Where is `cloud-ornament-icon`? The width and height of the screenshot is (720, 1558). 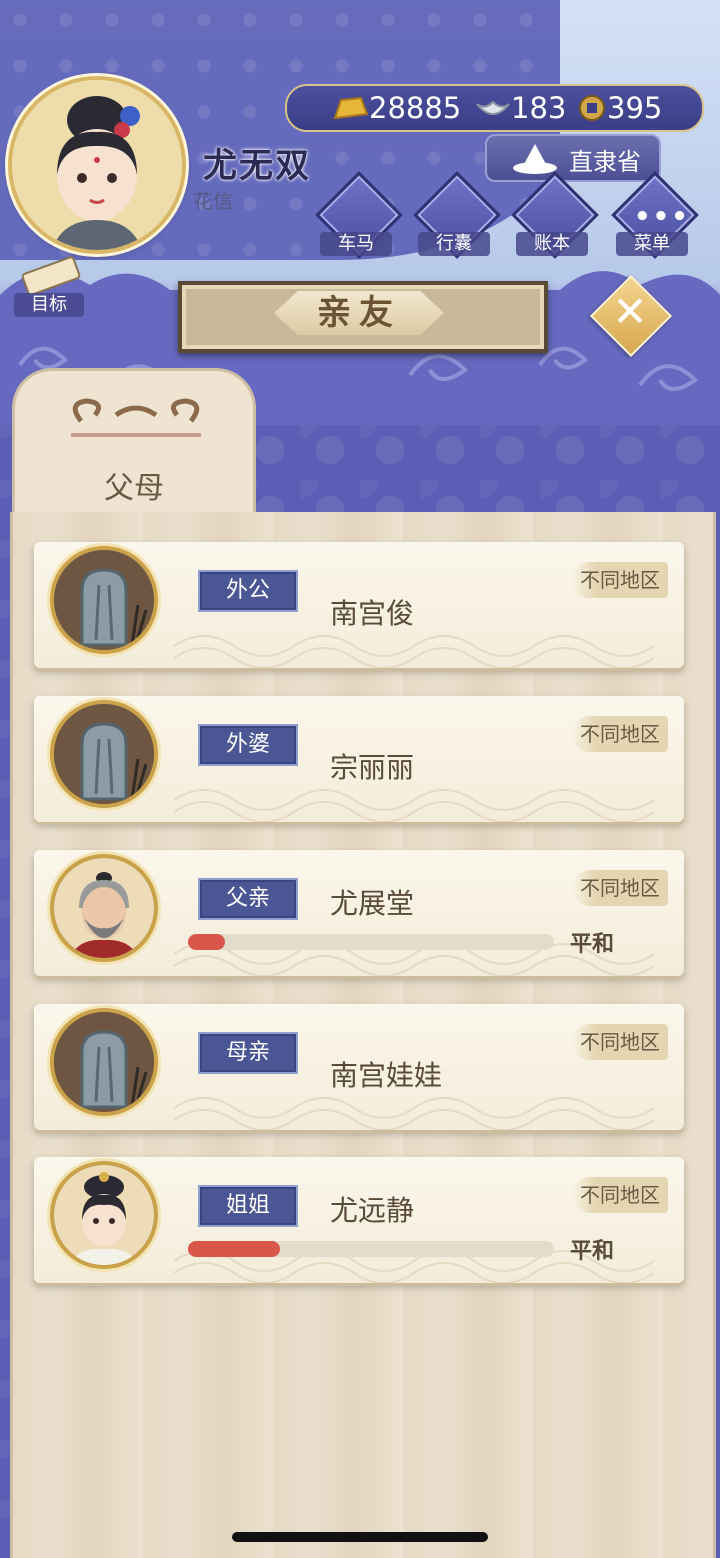
cloud-ornament-icon is located at coordinates (136, 417).